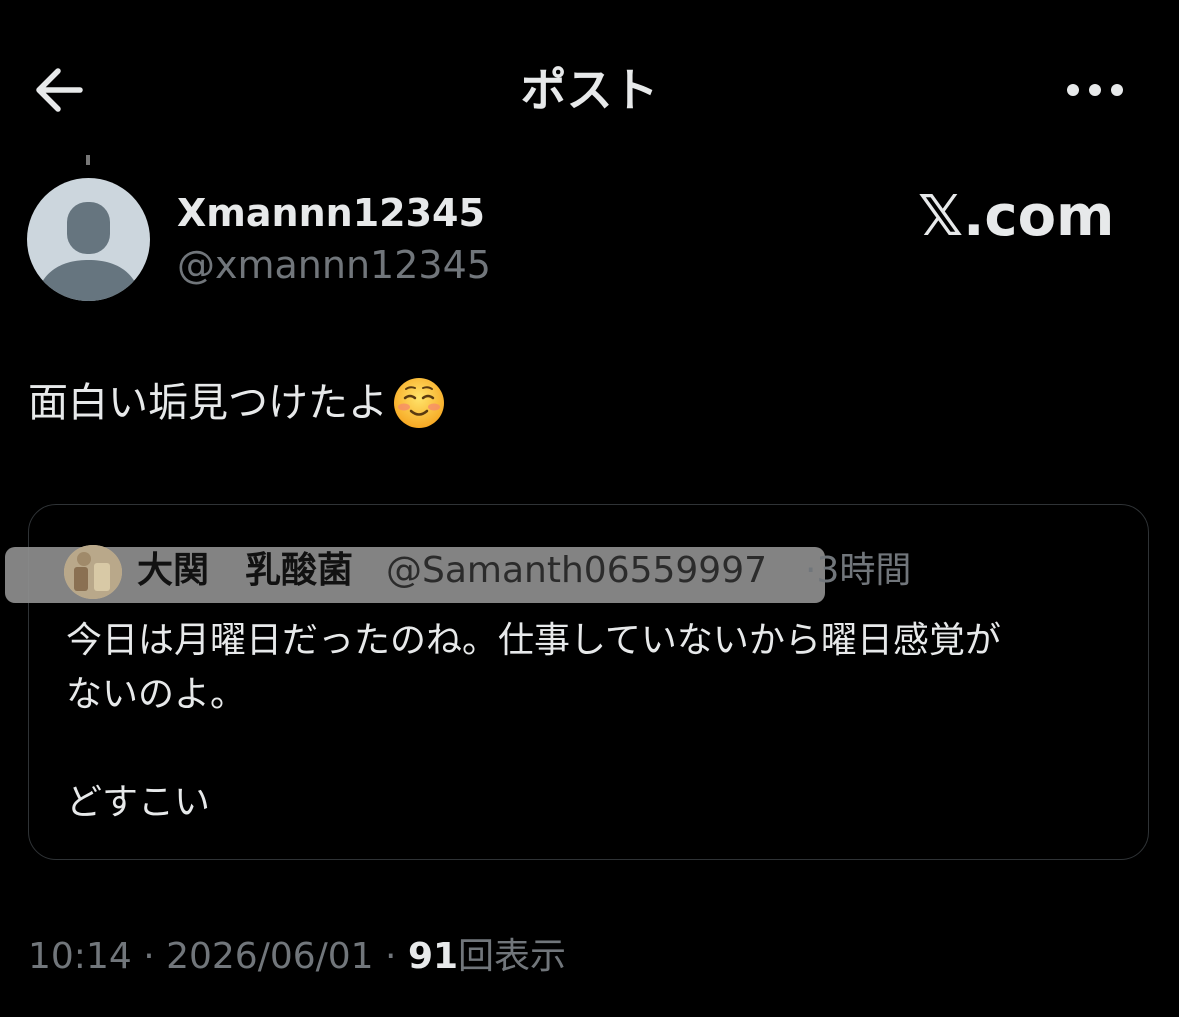 The image size is (1179, 1017). What do you see at coordinates (512, 956) in the screenshot?
I see `view-count-label: 回表示` at bounding box center [512, 956].